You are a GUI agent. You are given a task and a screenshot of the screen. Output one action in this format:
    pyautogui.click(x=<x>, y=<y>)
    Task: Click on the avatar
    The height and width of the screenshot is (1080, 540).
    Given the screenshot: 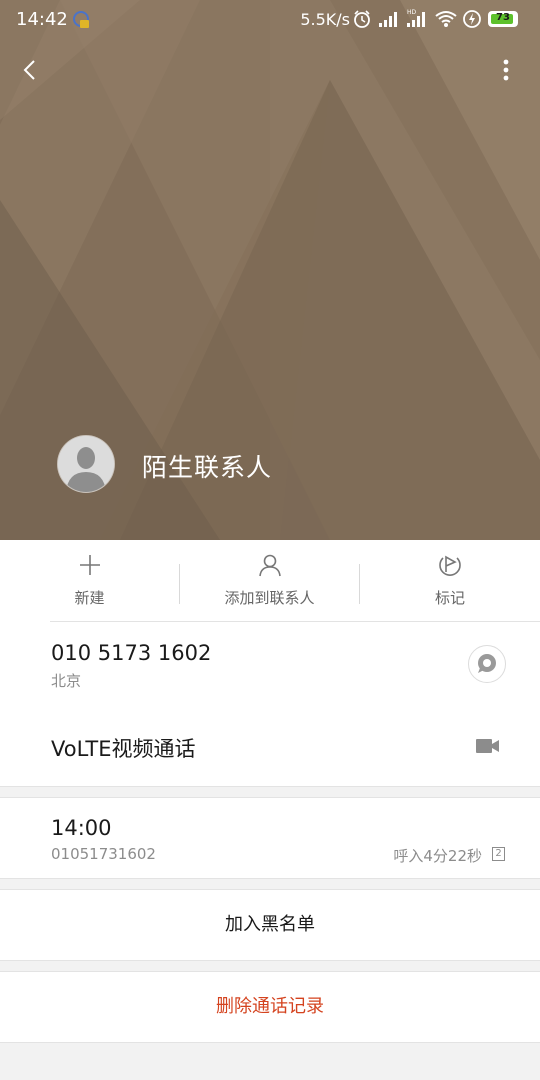 What is the action you would take?
    pyautogui.click(x=86, y=464)
    